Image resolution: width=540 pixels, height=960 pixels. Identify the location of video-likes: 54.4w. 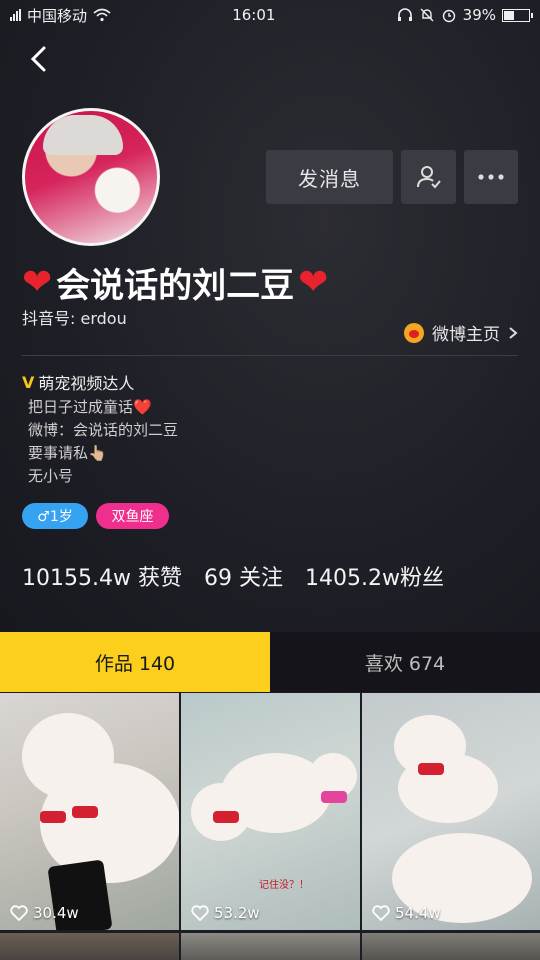
(406, 913).